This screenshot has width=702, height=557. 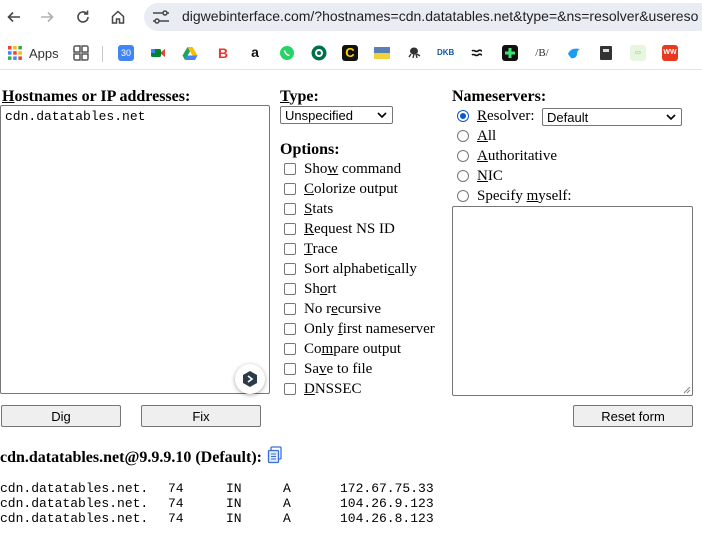 What do you see at coordinates (299, 96) in the screenshot?
I see `type-label: Type:` at bounding box center [299, 96].